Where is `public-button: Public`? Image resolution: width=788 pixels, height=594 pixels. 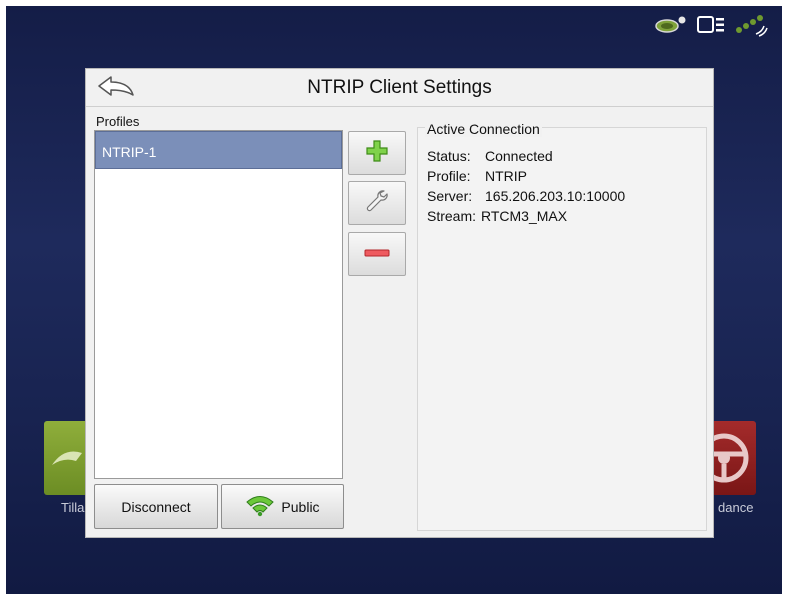
public-button: Public is located at coordinates (282, 506).